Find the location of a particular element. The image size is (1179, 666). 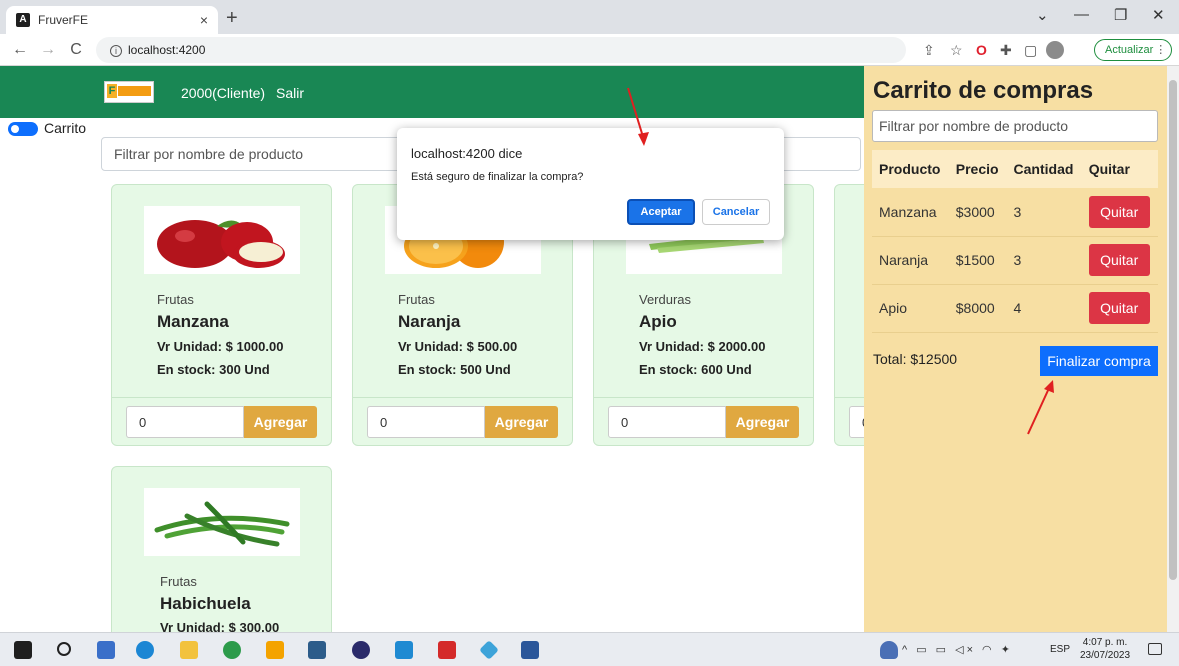

product-stock: En stock: 500 Und is located at coordinates (454, 369).